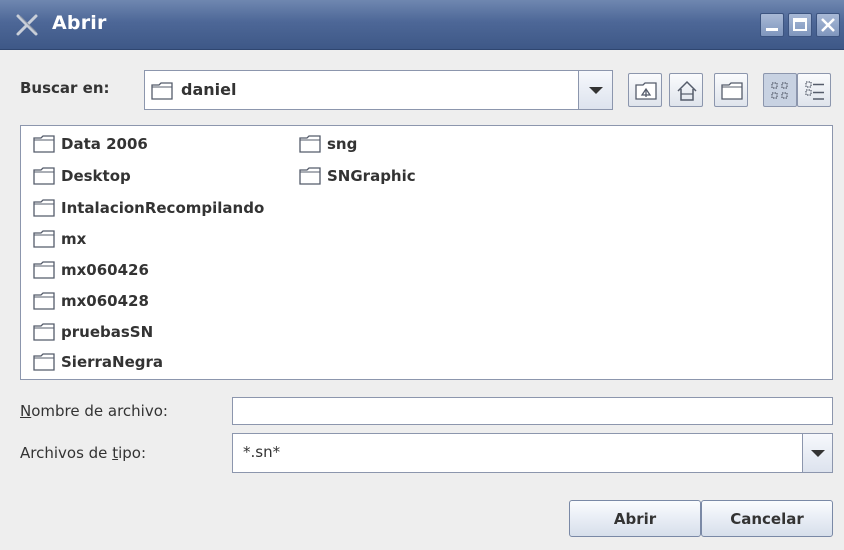 The height and width of the screenshot is (550, 844). What do you see at coordinates (65, 88) in the screenshot?
I see `look-in-label: Buscar en:` at bounding box center [65, 88].